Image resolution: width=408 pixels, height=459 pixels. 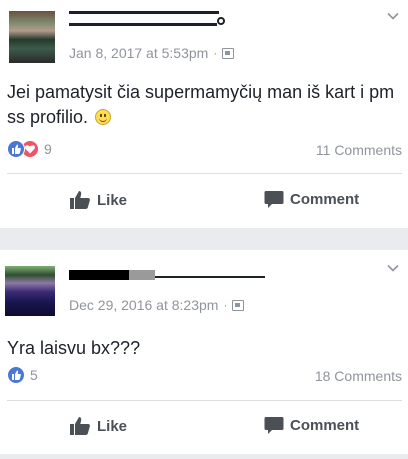 I want to click on smile-emoji-icon, so click(x=103, y=117).